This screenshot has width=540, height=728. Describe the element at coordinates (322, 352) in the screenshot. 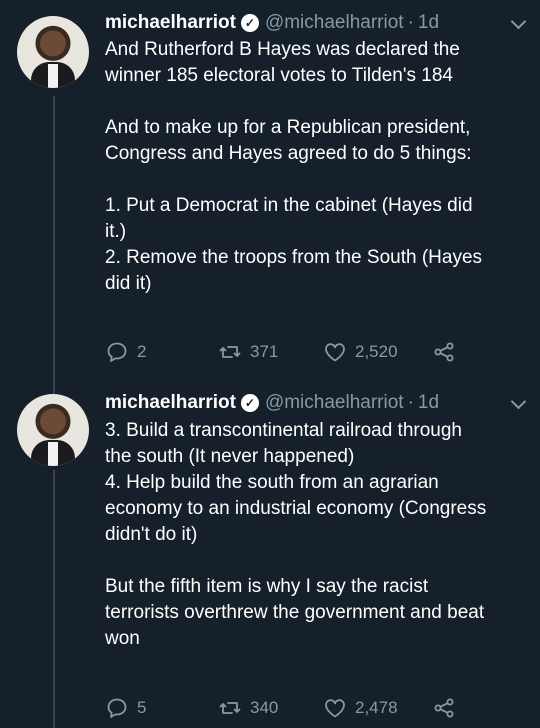

I see `tweet-actions: 2 371 2,520` at that location.